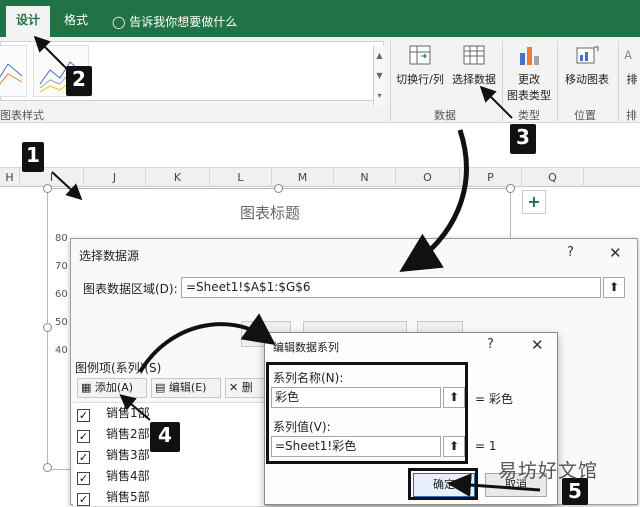 The height and width of the screenshot is (507, 640). Describe the element at coordinates (178, 177) in the screenshot. I see `column-header: K` at that location.